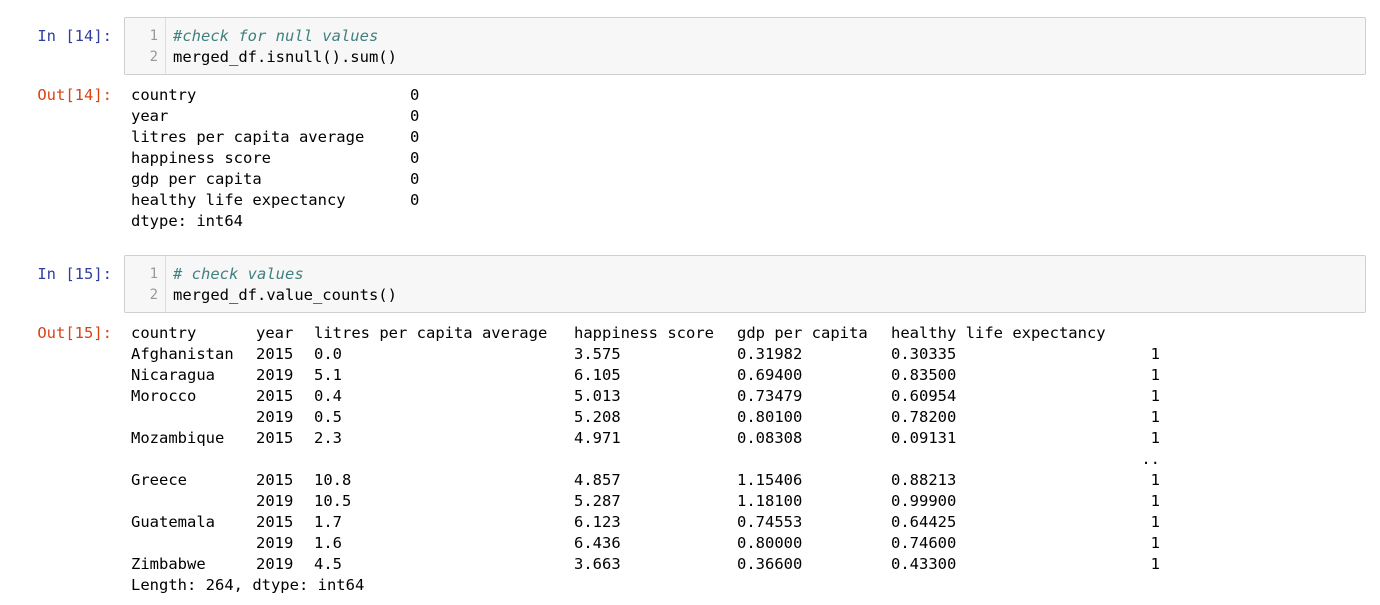  Describe the element at coordinates (597, 396) in the screenshot. I see `cell-happiness: 5.013` at that location.